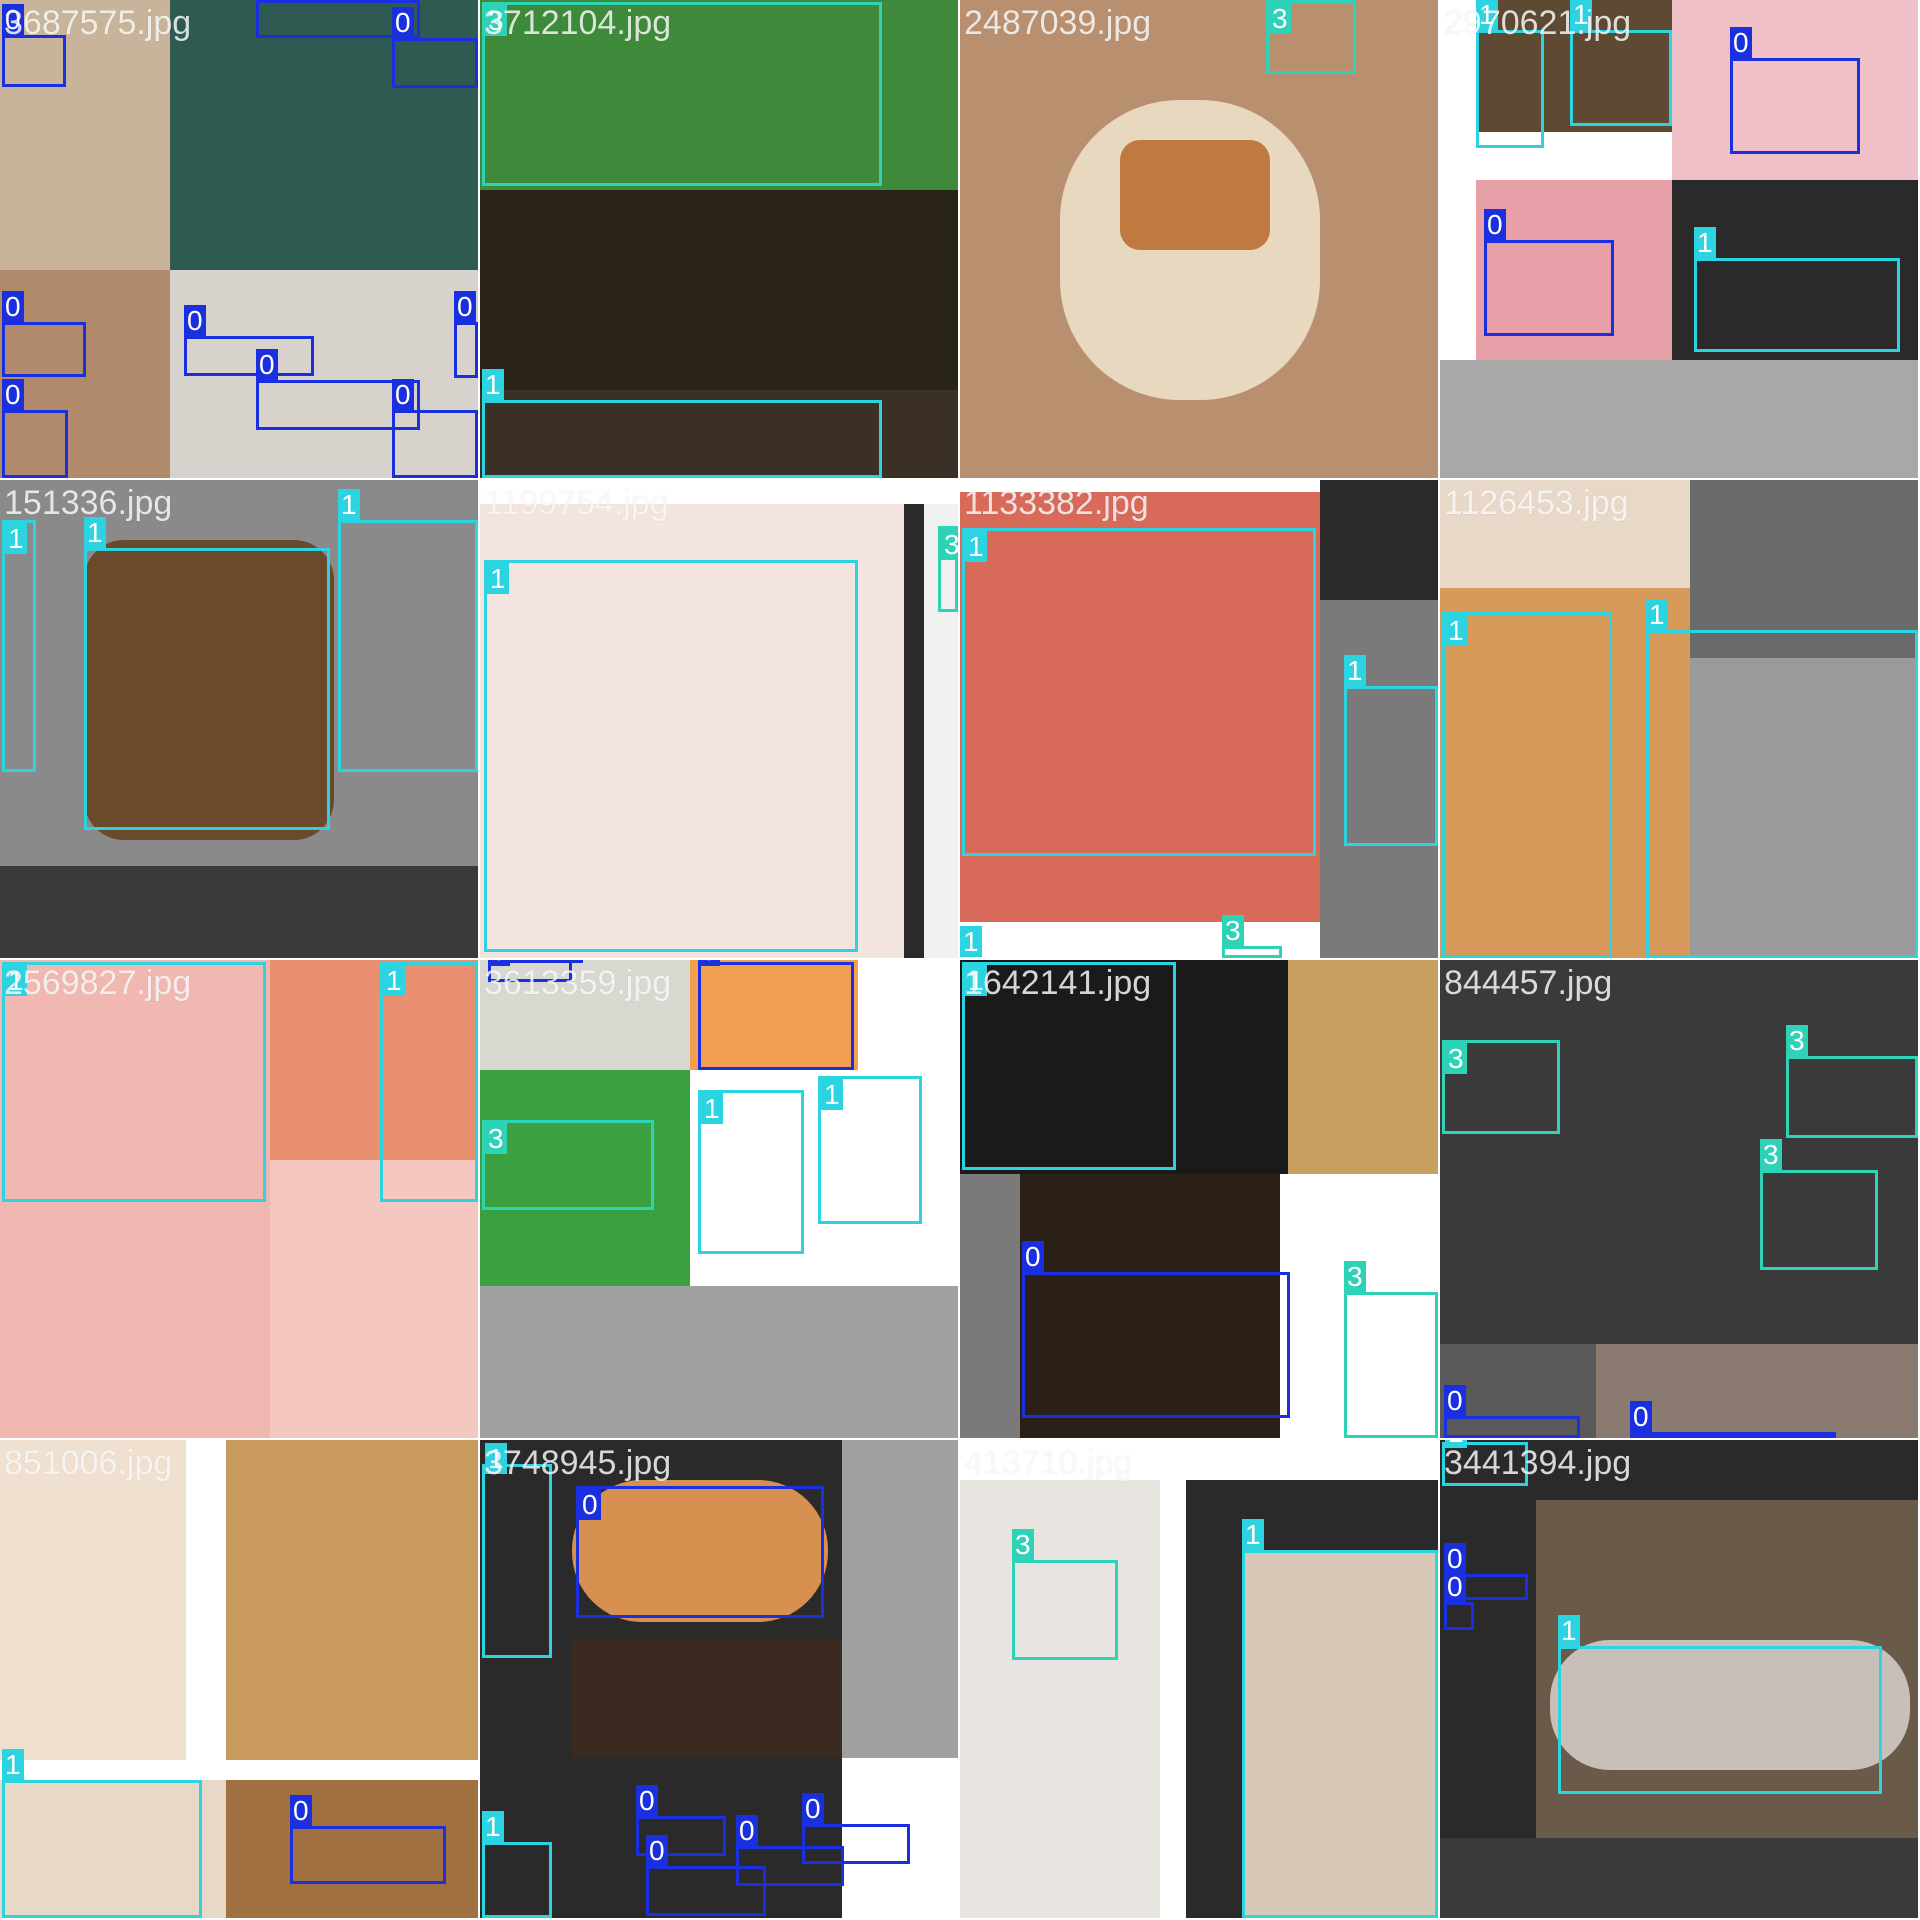 The height and width of the screenshot is (1920, 1920). Describe the element at coordinates (1056, 503) in the screenshot. I see `tile-filename: 1133382.jpg` at that location.